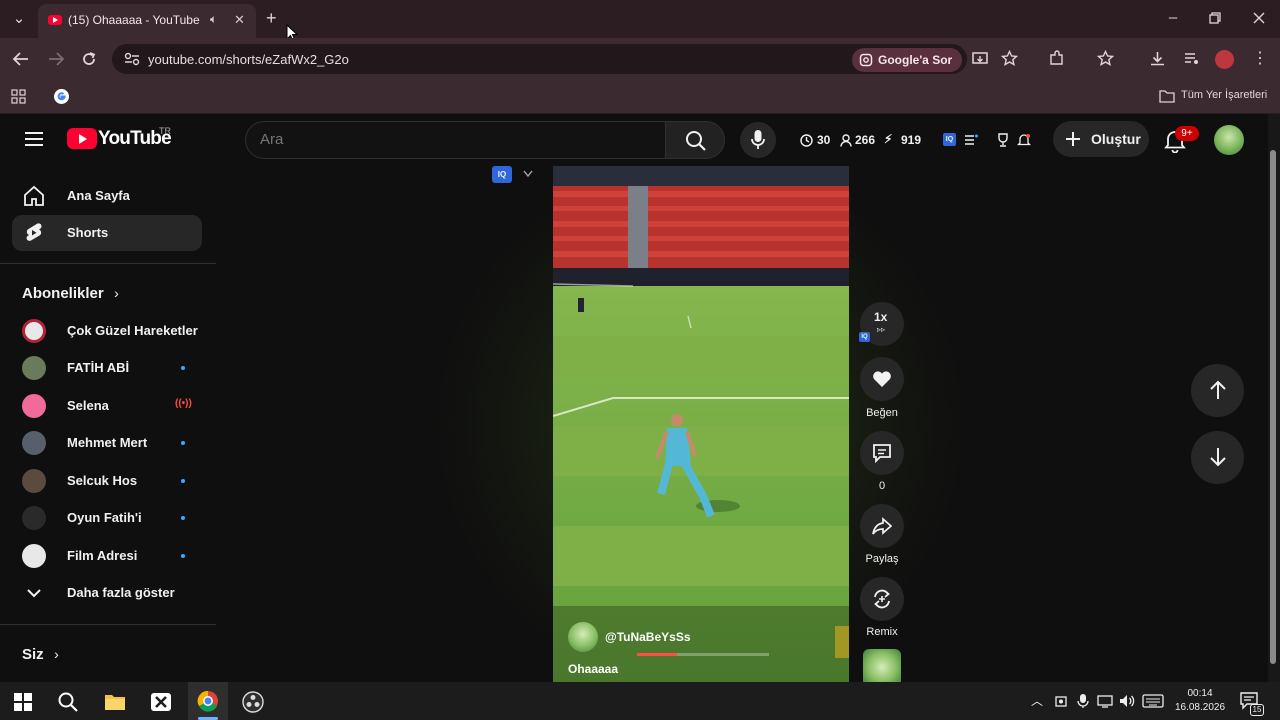 The width and height of the screenshot is (1280, 720). What do you see at coordinates (82, 138) in the screenshot?
I see `youtube-logo-icon` at bounding box center [82, 138].